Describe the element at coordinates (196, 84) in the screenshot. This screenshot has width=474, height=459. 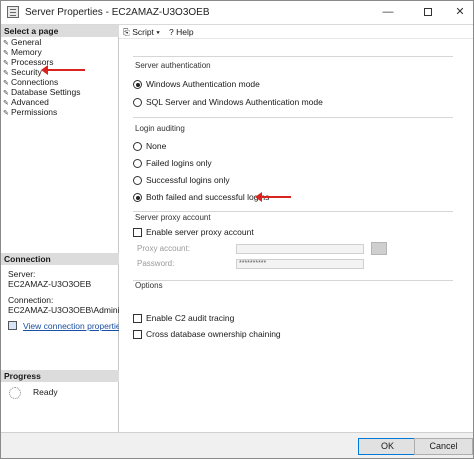
I see `auth-windows-radio: Windows Authentication mode` at that location.